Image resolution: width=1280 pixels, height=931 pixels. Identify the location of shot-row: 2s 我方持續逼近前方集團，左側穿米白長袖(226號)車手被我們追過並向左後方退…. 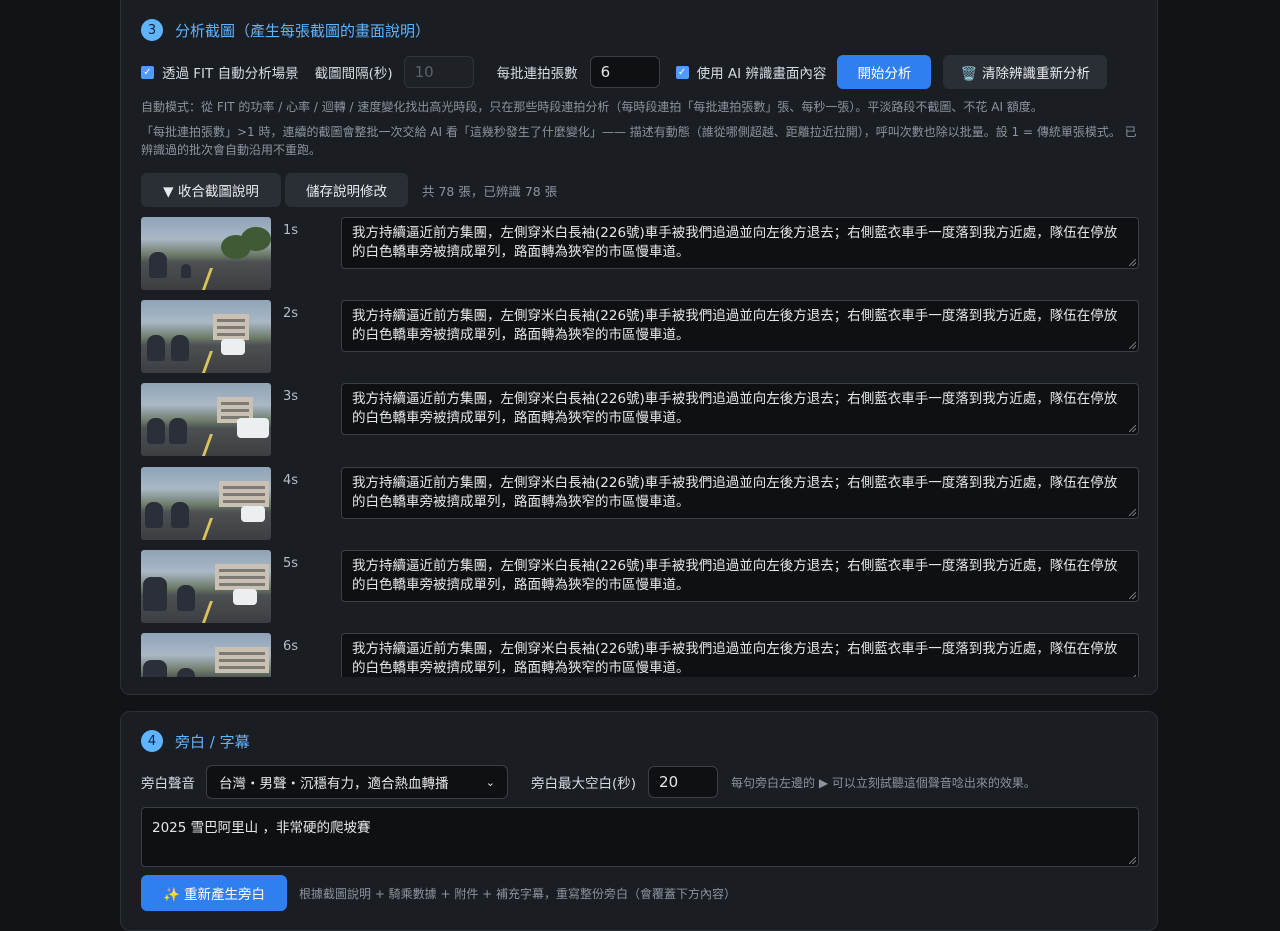
(641, 337).